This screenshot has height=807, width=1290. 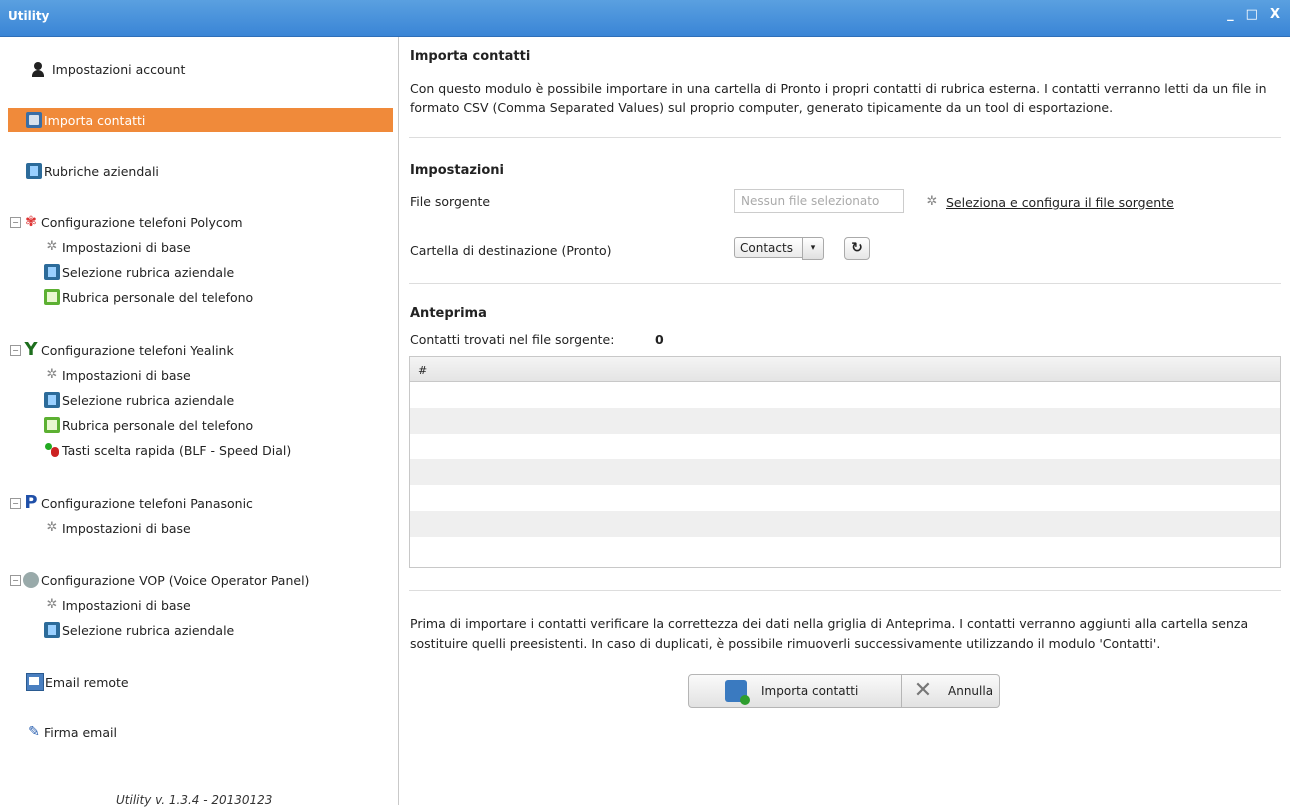 I want to click on sidebar-group-polycom: − ✾ Configurazione telefoni Polycom, so click(x=196, y=222).